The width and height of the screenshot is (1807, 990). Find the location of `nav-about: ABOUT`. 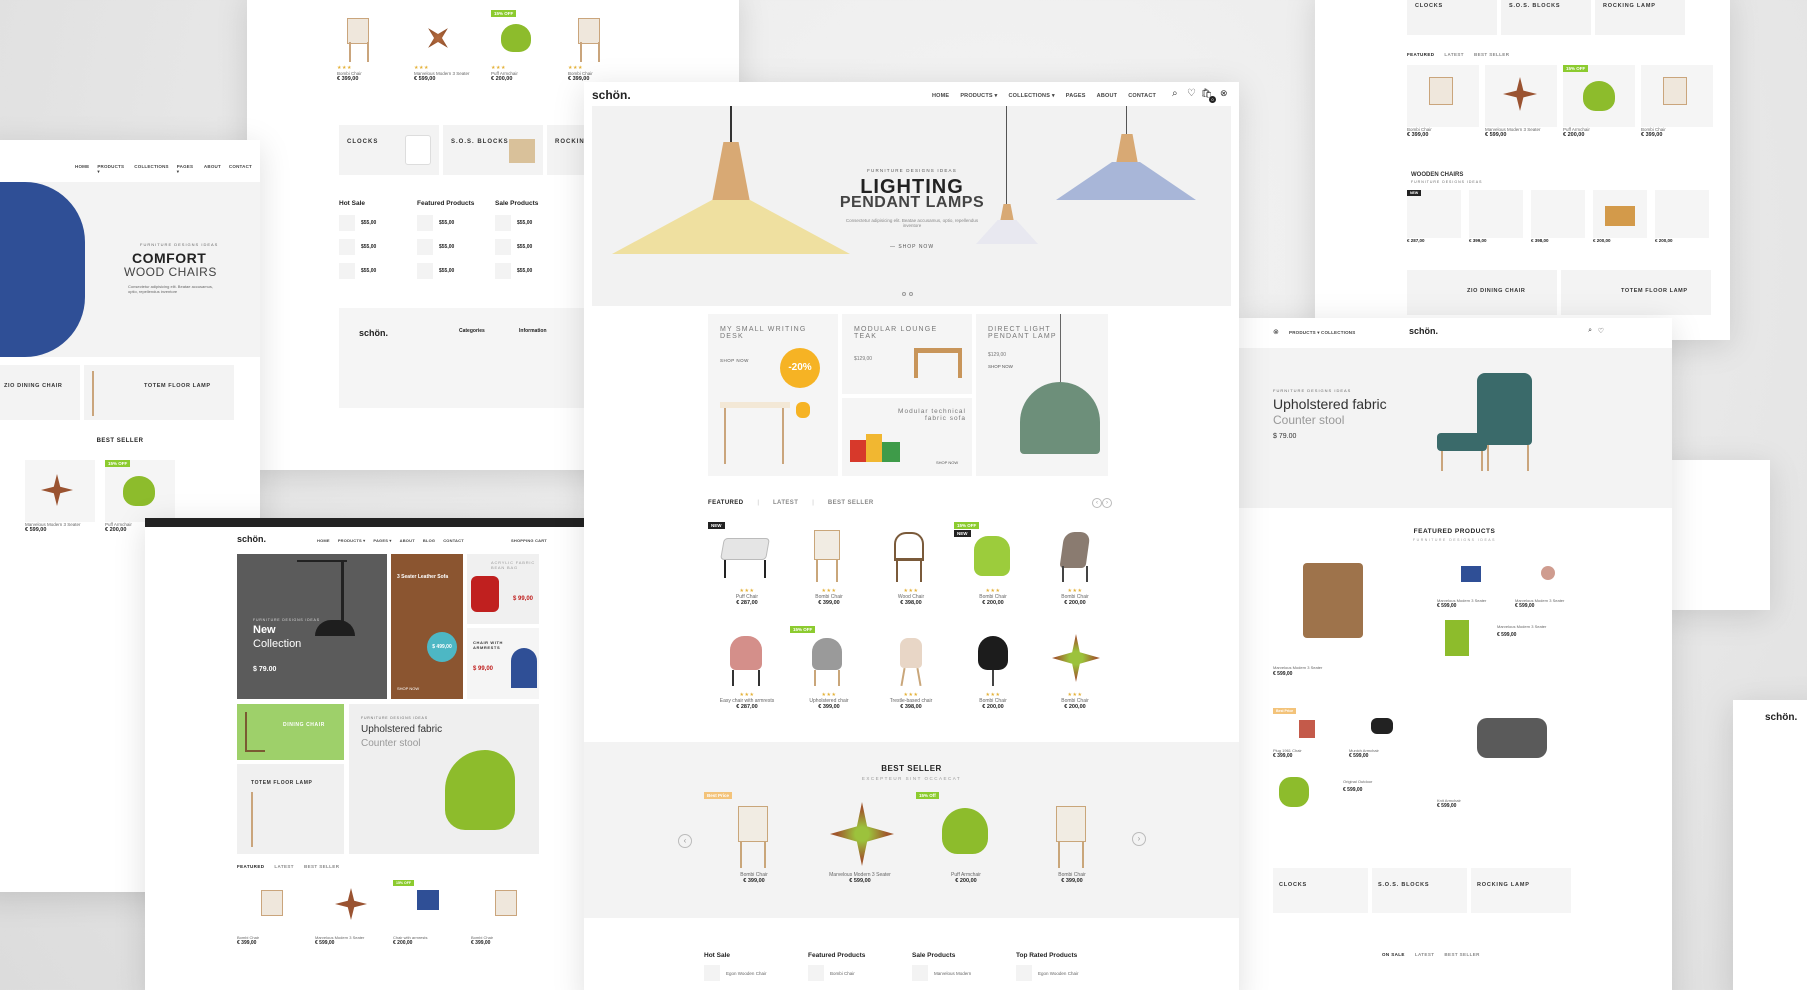

nav-about: ABOUT is located at coordinates (1107, 96).